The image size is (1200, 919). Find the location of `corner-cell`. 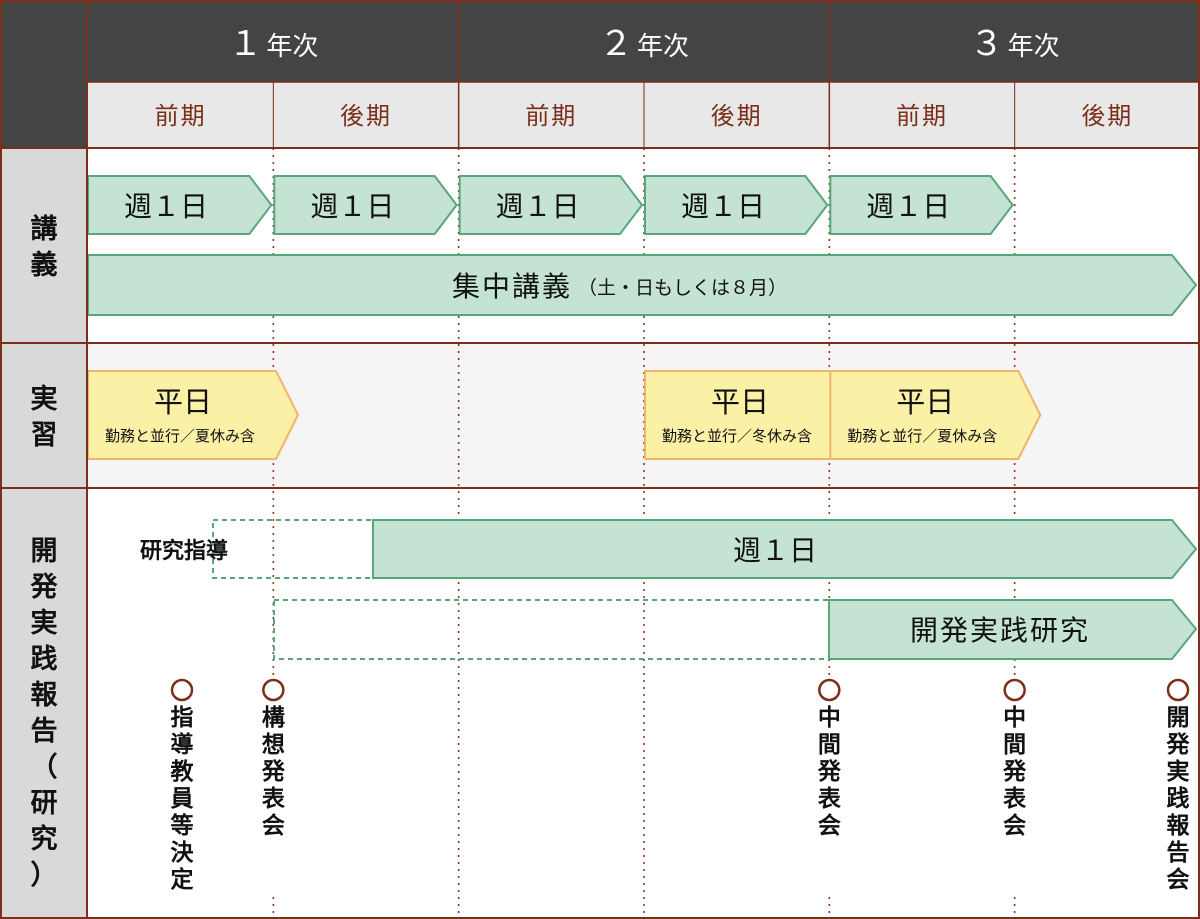

corner-cell is located at coordinates (44, 74).